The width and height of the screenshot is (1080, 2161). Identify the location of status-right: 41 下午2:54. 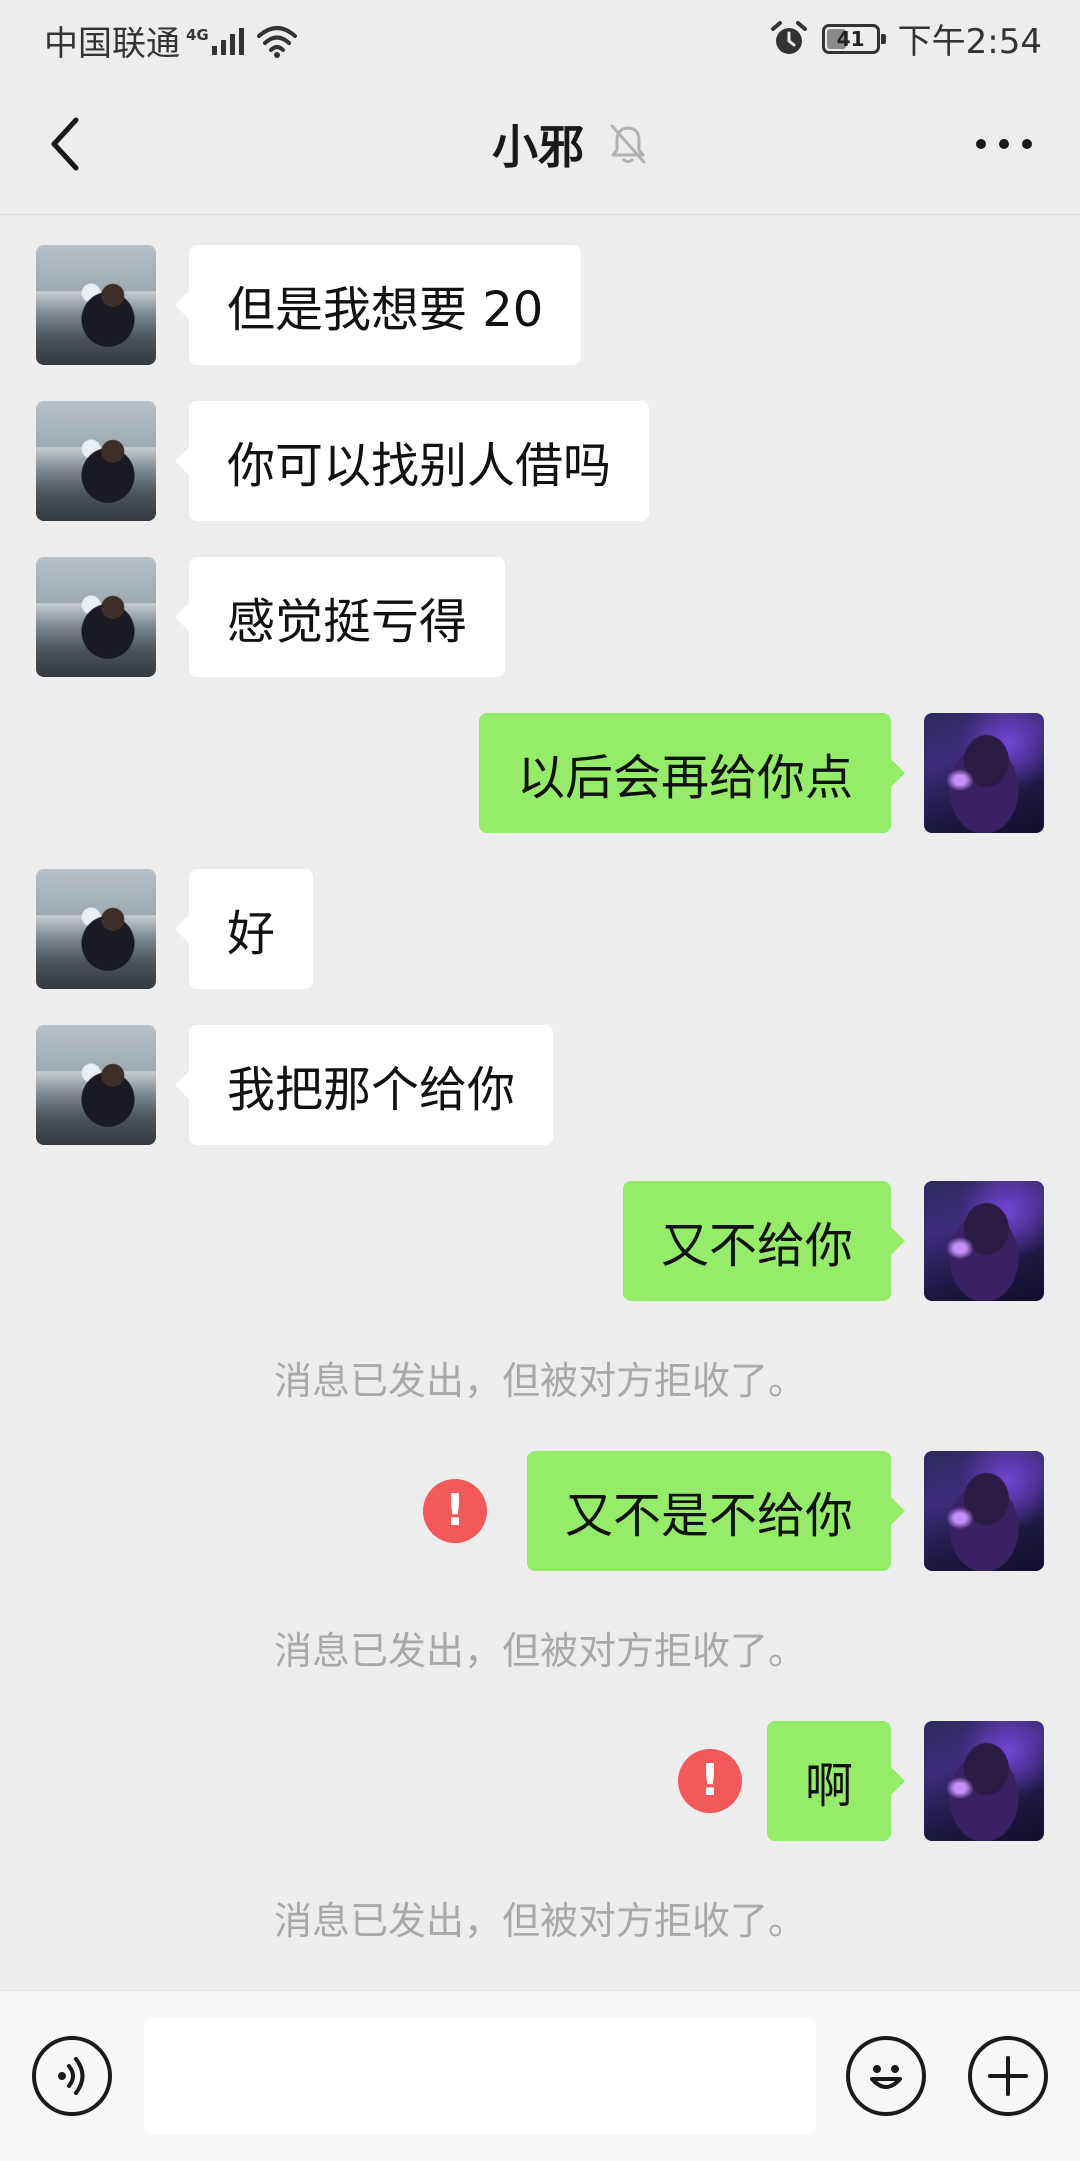
(906, 38).